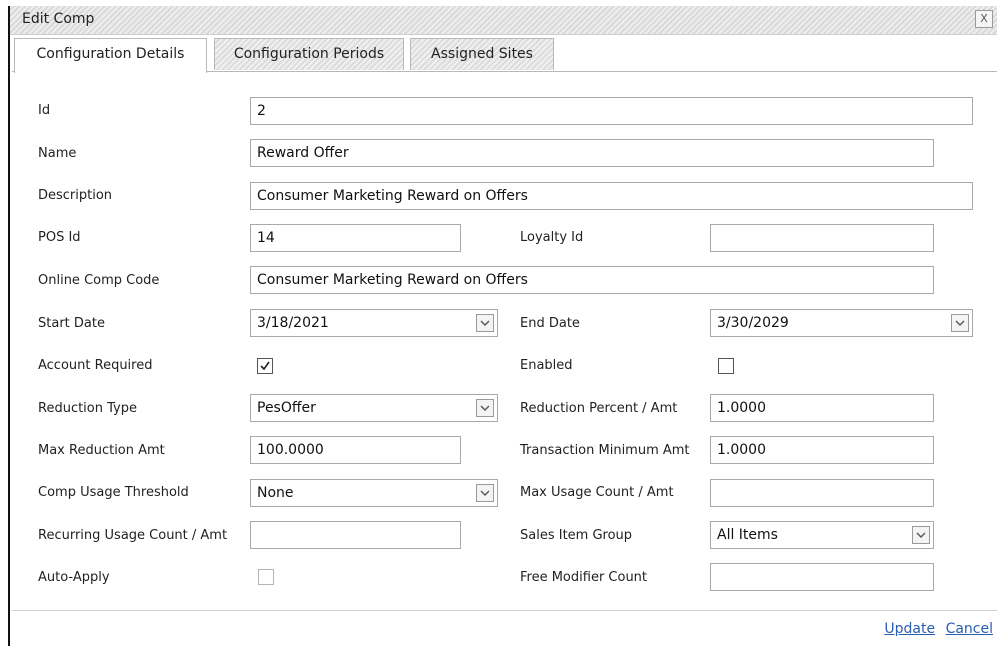  I want to click on max-reduction-amt-field, so click(355, 450).